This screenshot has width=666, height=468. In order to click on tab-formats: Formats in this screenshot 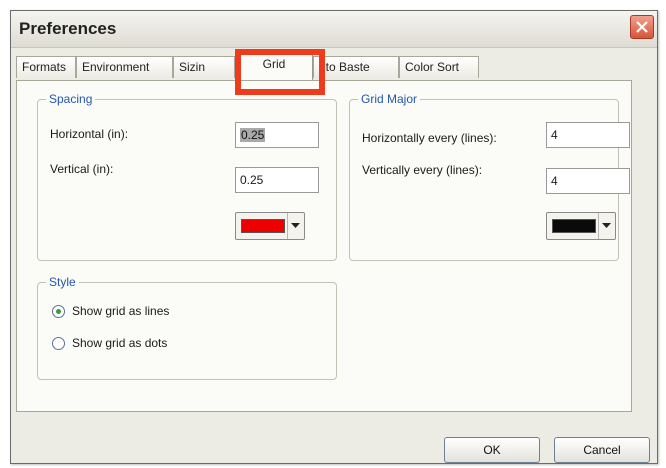, I will do `click(46, 67)`.